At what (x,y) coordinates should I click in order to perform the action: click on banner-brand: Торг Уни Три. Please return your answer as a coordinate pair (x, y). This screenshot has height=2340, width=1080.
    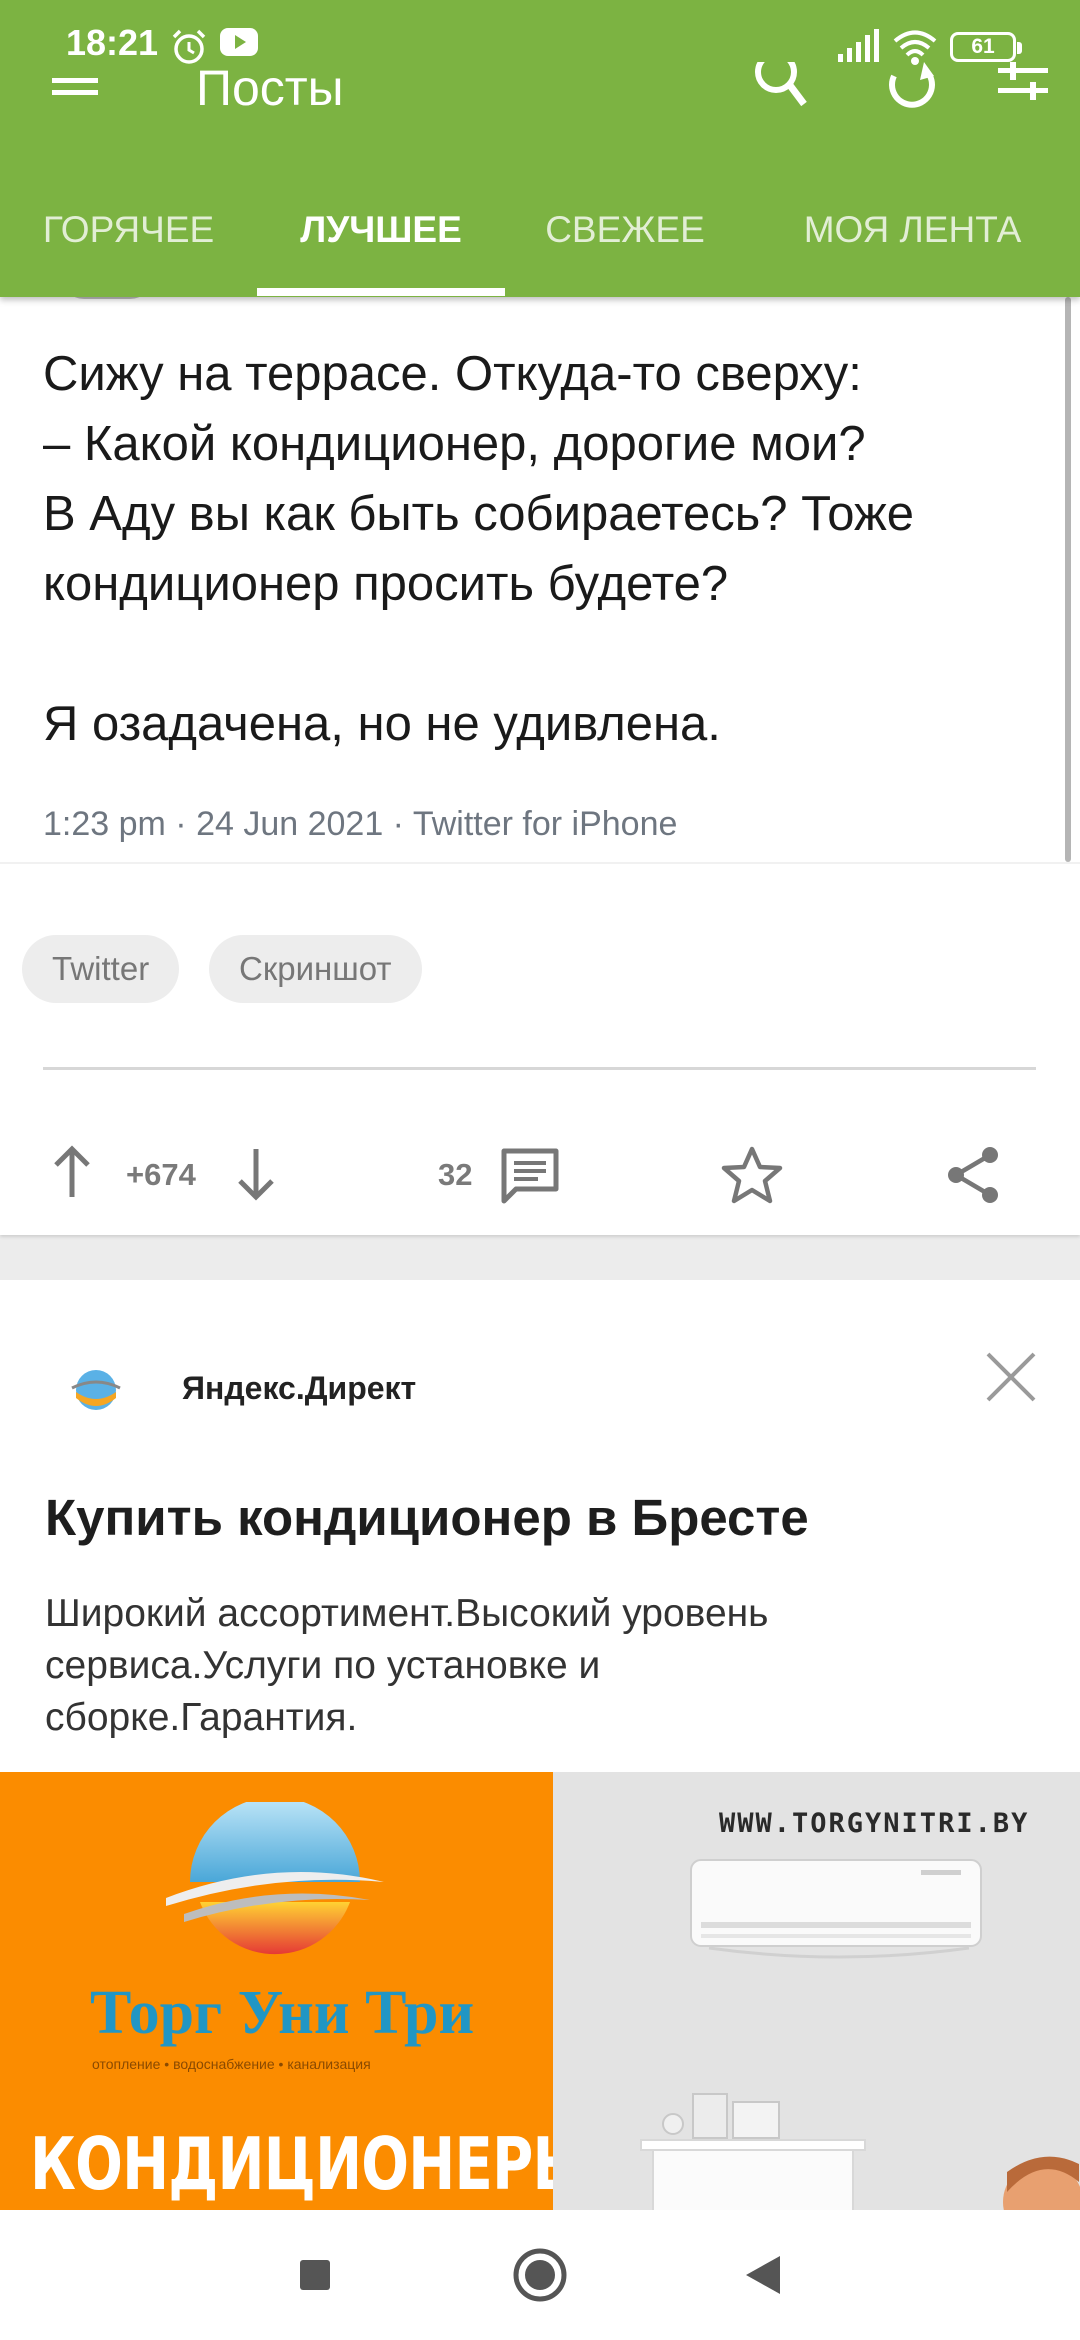
    Looking at the image, I should click on (282, 2013).